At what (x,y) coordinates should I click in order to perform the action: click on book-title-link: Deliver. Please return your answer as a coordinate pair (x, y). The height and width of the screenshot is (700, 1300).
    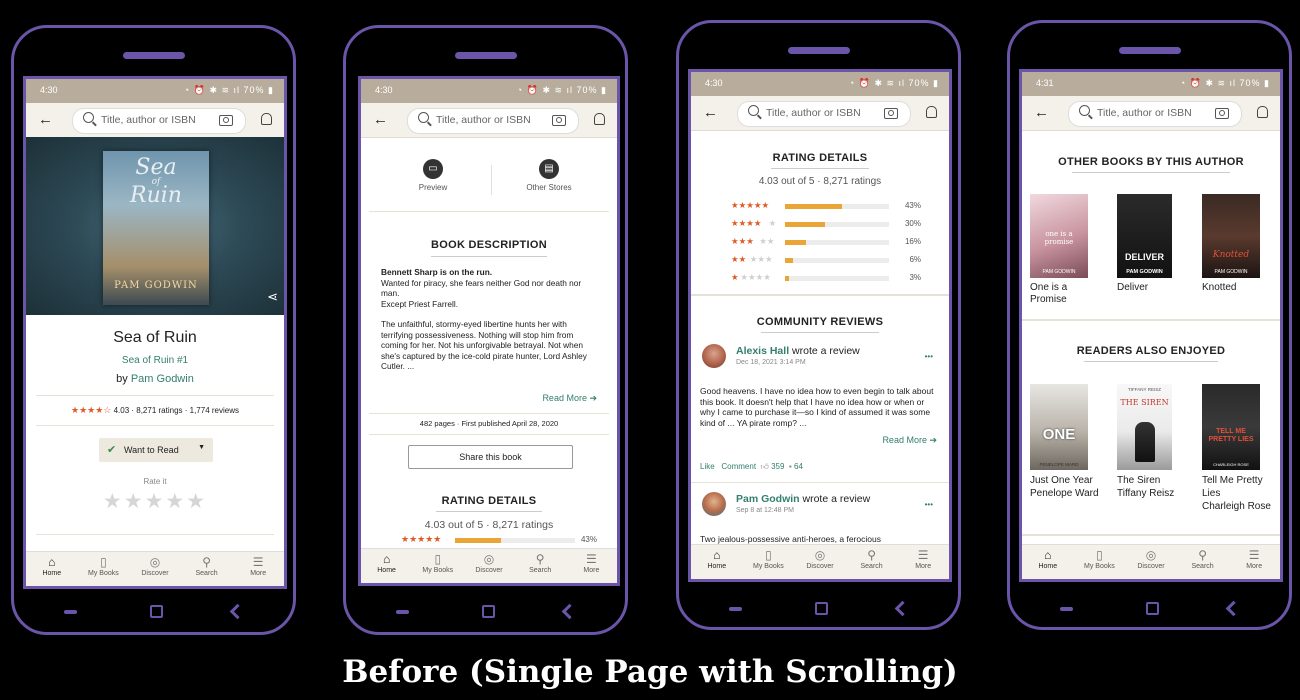
    Looking at the image, I should click on (1148, 287).